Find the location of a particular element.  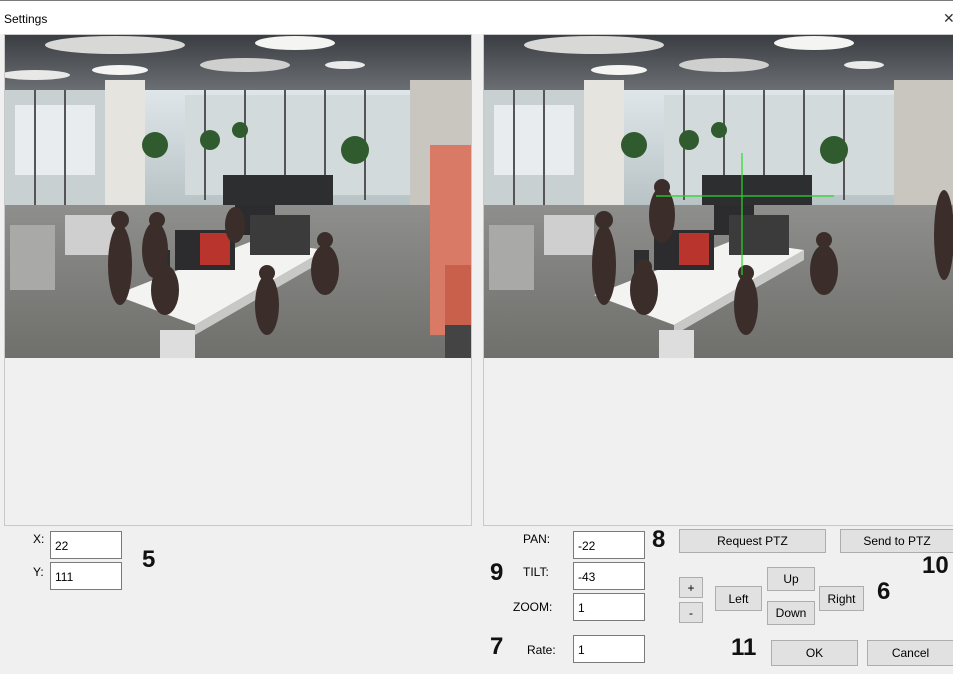

zoom-in-button: + is located at coordinates (691, 587).